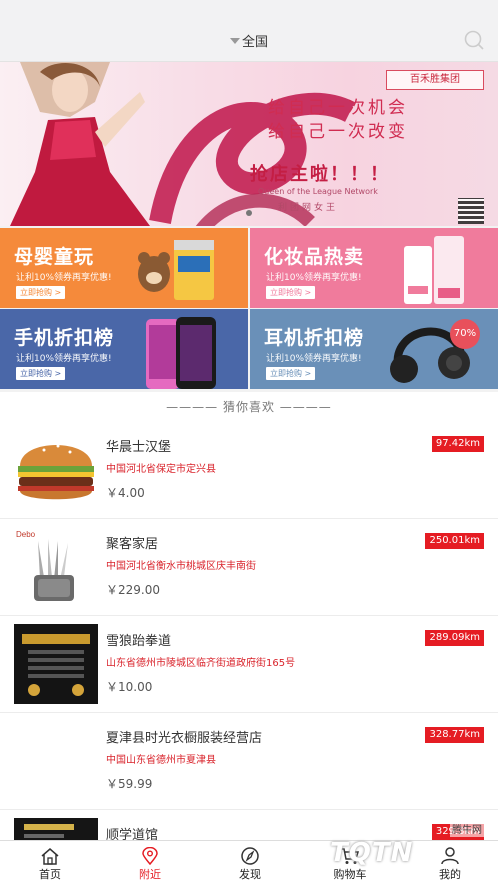  Describe the element at coordinates (139, 447) in the screenshot. I see `shop-name: 华晨士汉堡` at that location.